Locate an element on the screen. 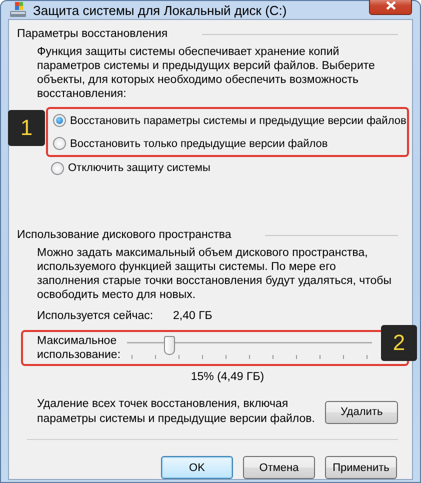  dialog-button: OK is located at coordinates (197, 467).